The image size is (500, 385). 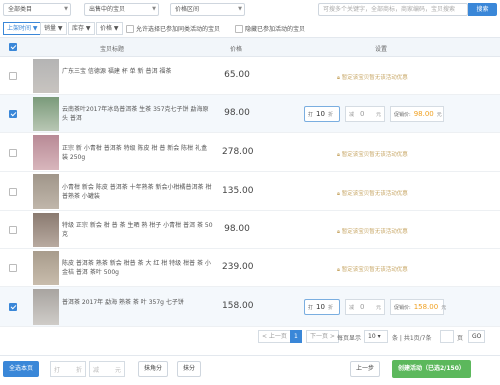 I want to click on go-button: GO, so click(x=477, y=336).